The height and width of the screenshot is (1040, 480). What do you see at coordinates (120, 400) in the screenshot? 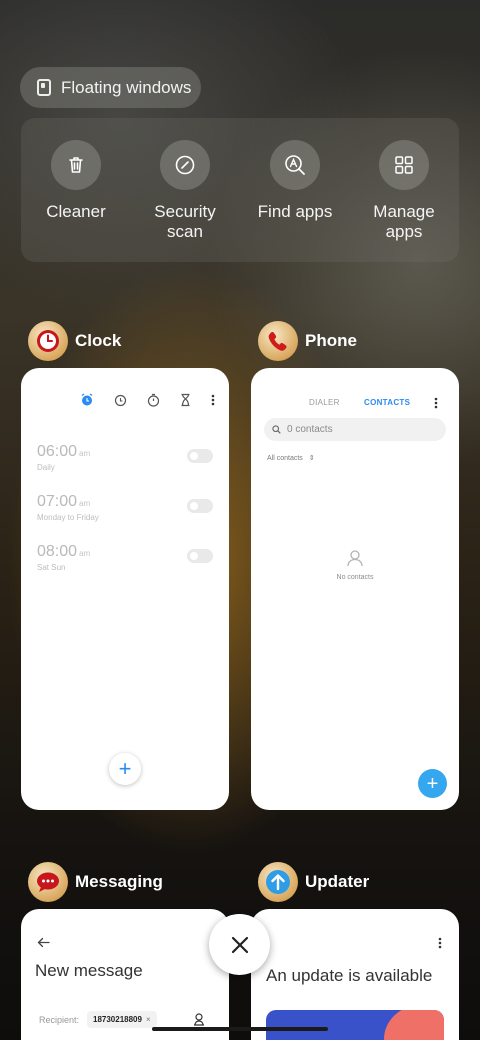
I see `world-clock-icon` at bounding box center [120, 400].